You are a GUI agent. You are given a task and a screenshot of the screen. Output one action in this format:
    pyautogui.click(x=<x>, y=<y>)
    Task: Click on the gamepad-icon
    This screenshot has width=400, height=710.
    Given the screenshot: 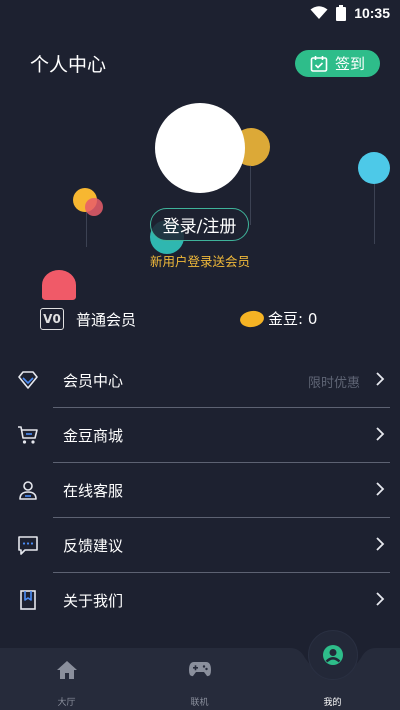 What is the action you would take?
    pyautogui.click(x=199, y=669)
    